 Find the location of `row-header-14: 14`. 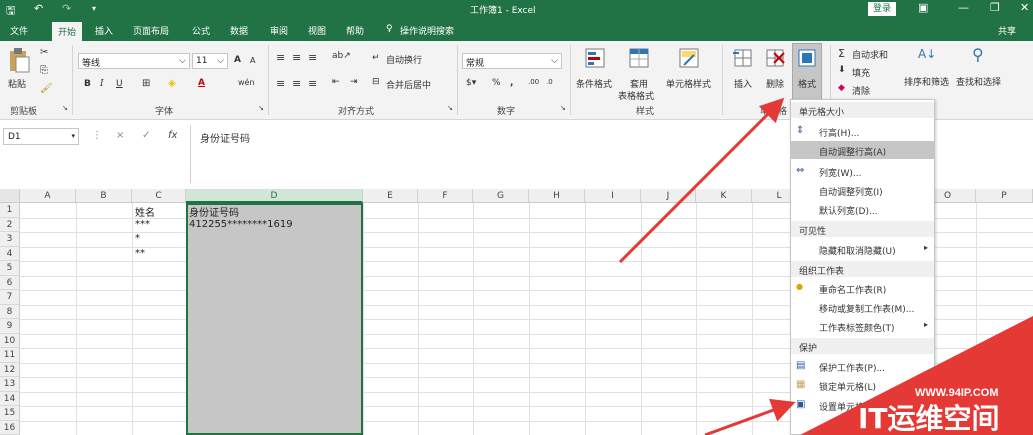

row-header-14: 14 is located at coordinates (10, 398).